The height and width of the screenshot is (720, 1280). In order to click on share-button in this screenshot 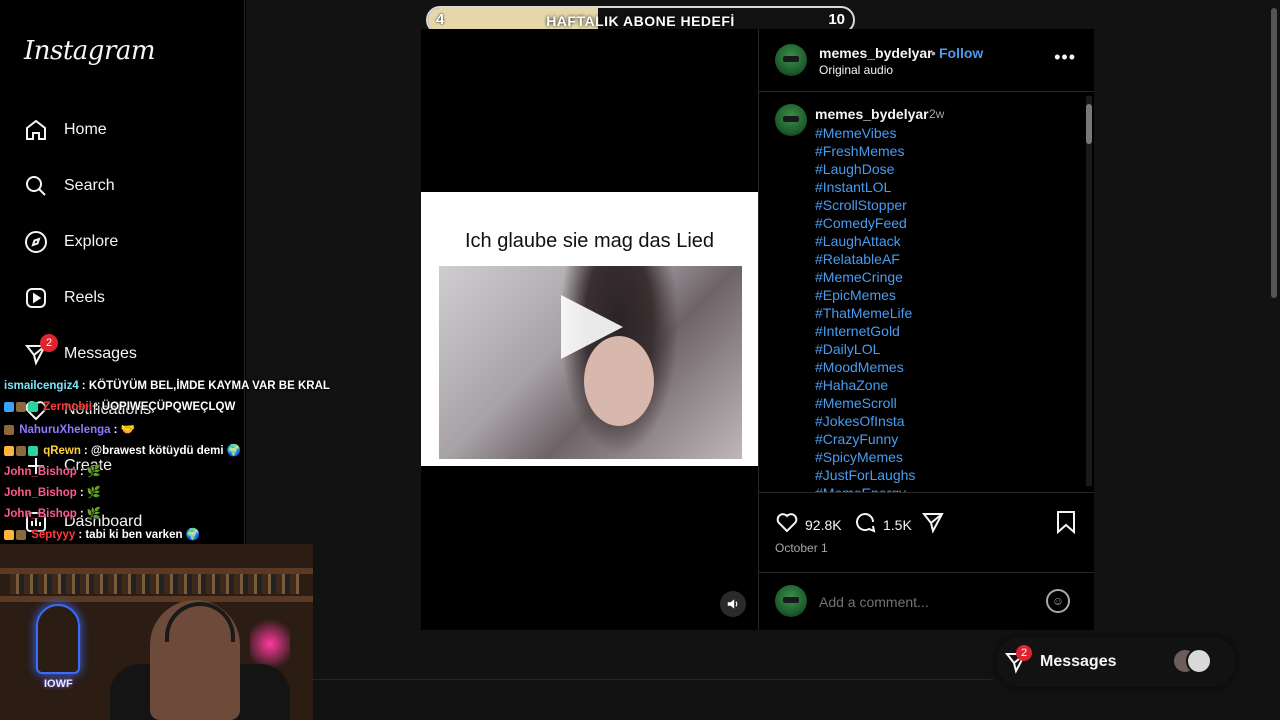, I will do `click(933, 524)`.